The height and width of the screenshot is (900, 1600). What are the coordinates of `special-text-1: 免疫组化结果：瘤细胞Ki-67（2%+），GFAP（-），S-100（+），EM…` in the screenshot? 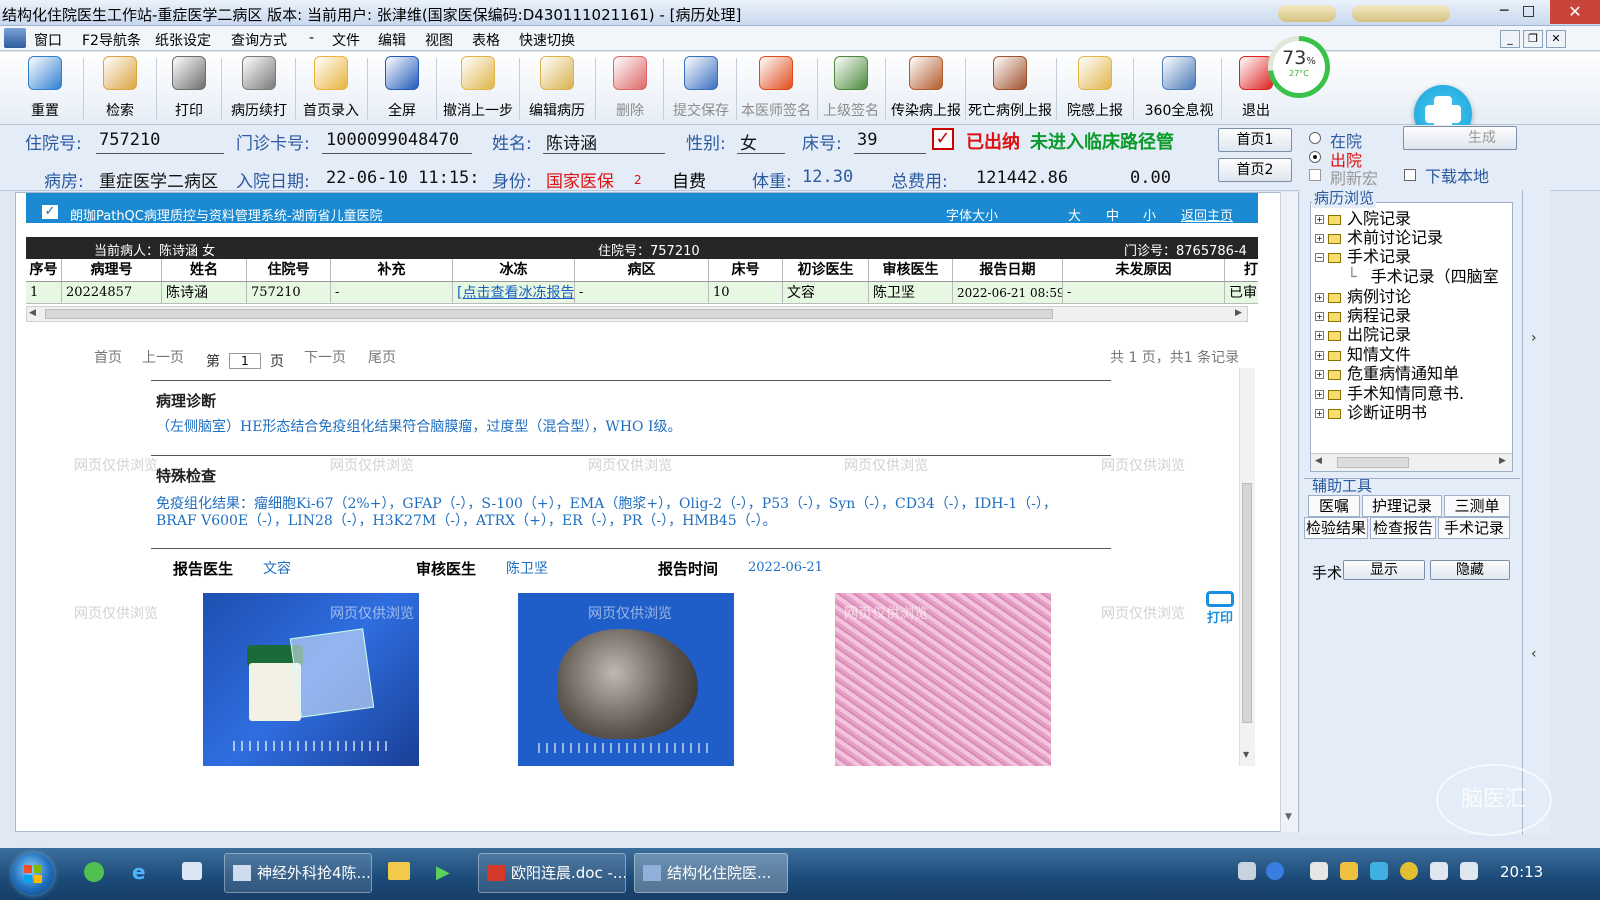 It's located at (606, 504).